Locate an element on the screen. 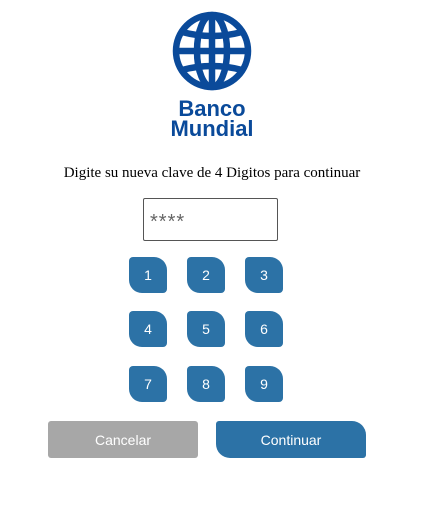 Image resolution: width=424 pixels, height=518 pixels. keypad-key-5: 5 is located at coordinates (206, 329).